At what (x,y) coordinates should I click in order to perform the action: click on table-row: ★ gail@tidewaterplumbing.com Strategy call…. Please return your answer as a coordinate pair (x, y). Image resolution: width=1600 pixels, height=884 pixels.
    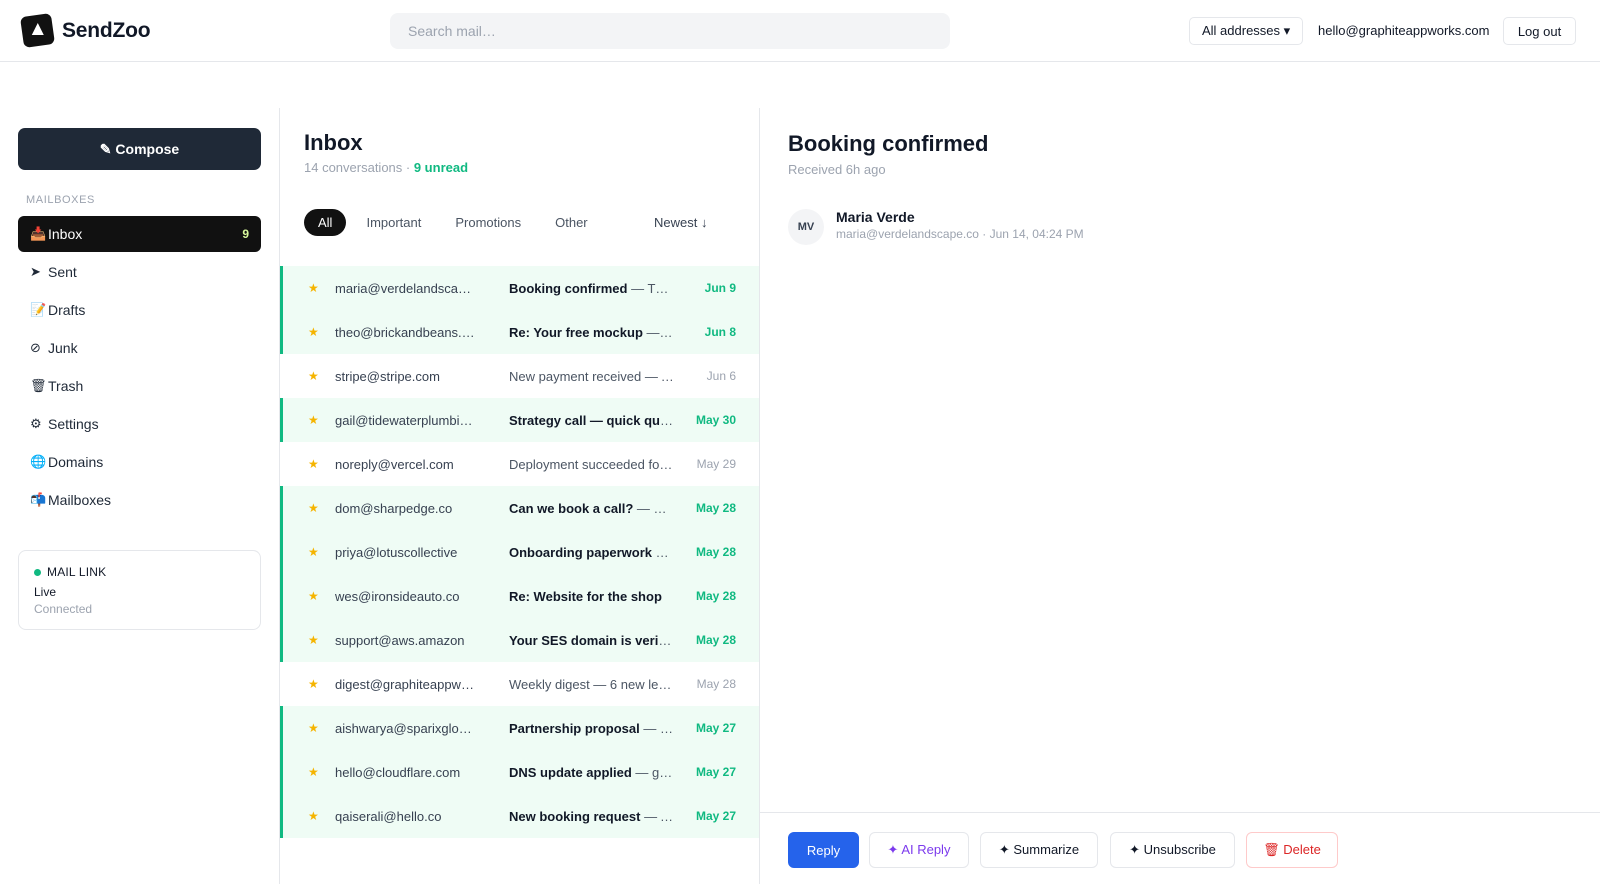
    Looking at the image, I should click on (519, 420).